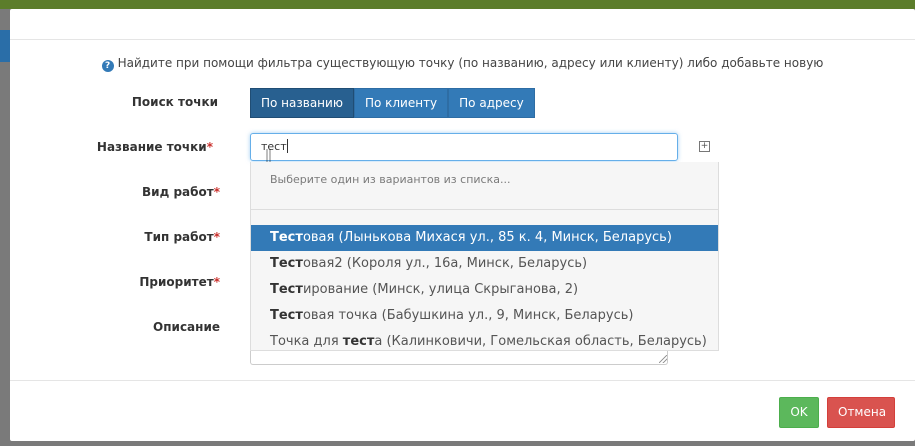 The image size is (915, 446). I want to click on point-name-label: Название точки*, so click(154, 147).